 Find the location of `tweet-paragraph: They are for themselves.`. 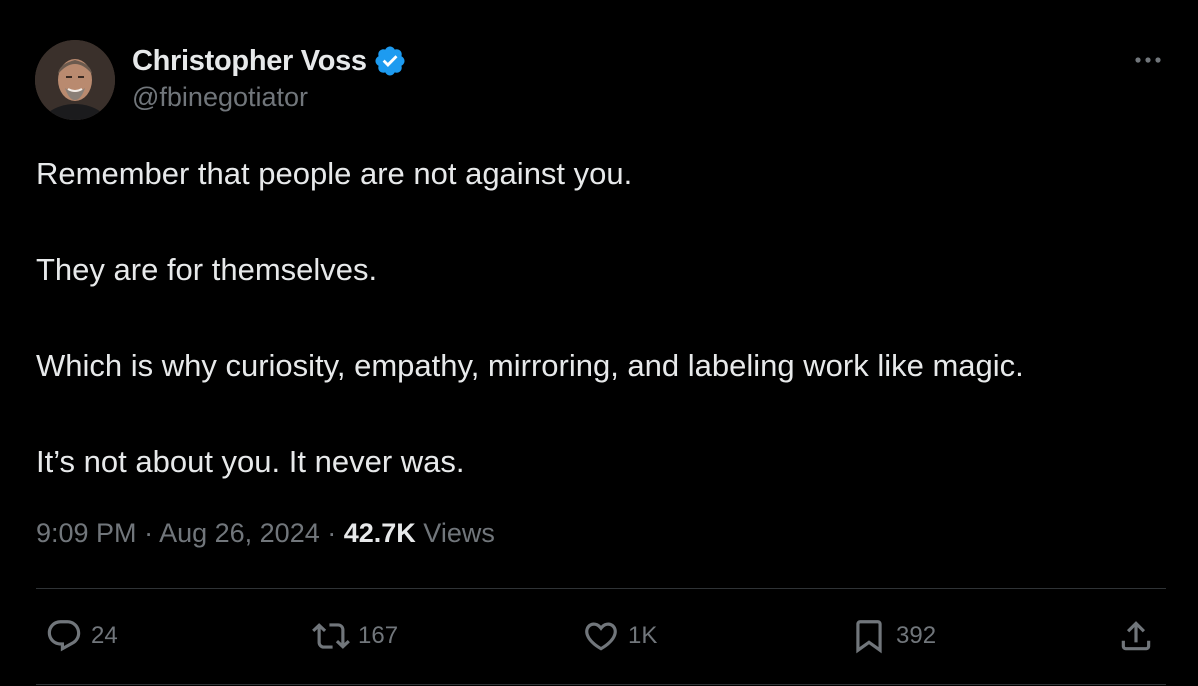

tweet-paragraph: They are for themselves. is located at coordinates (207, 269).